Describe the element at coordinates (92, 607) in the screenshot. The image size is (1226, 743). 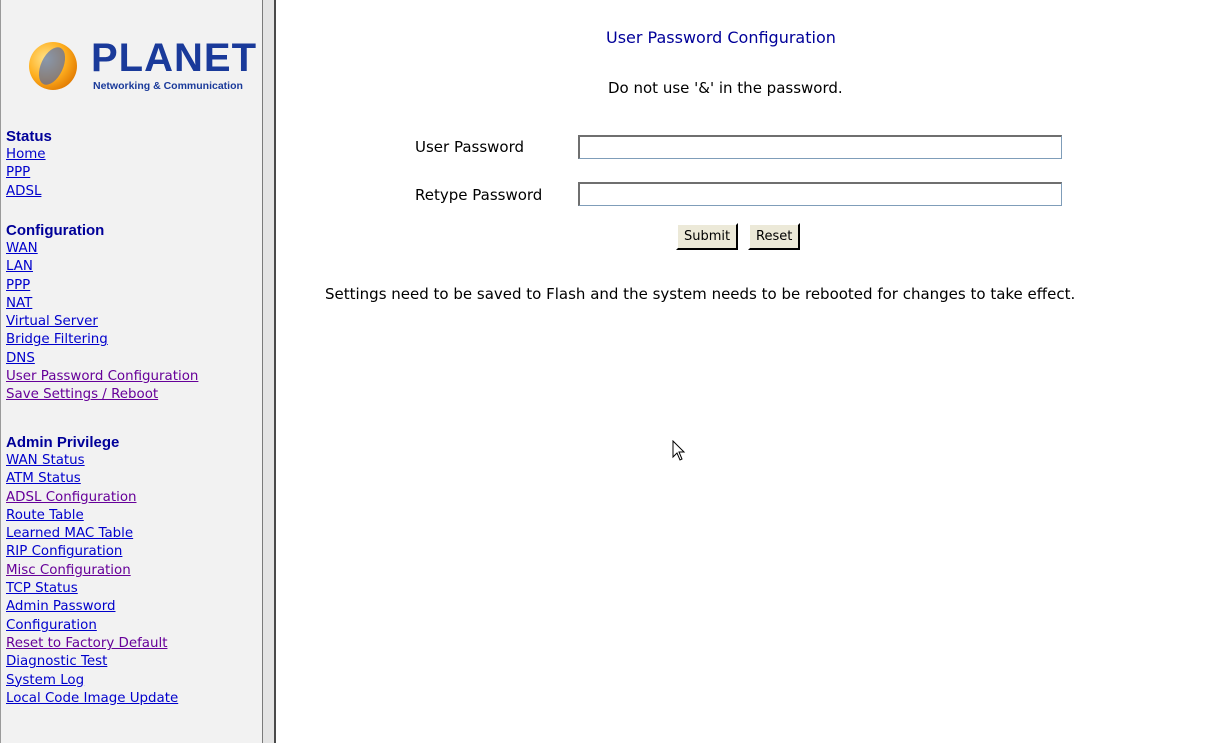
I see `nav-link-admin-password: Admin Password` at that location.